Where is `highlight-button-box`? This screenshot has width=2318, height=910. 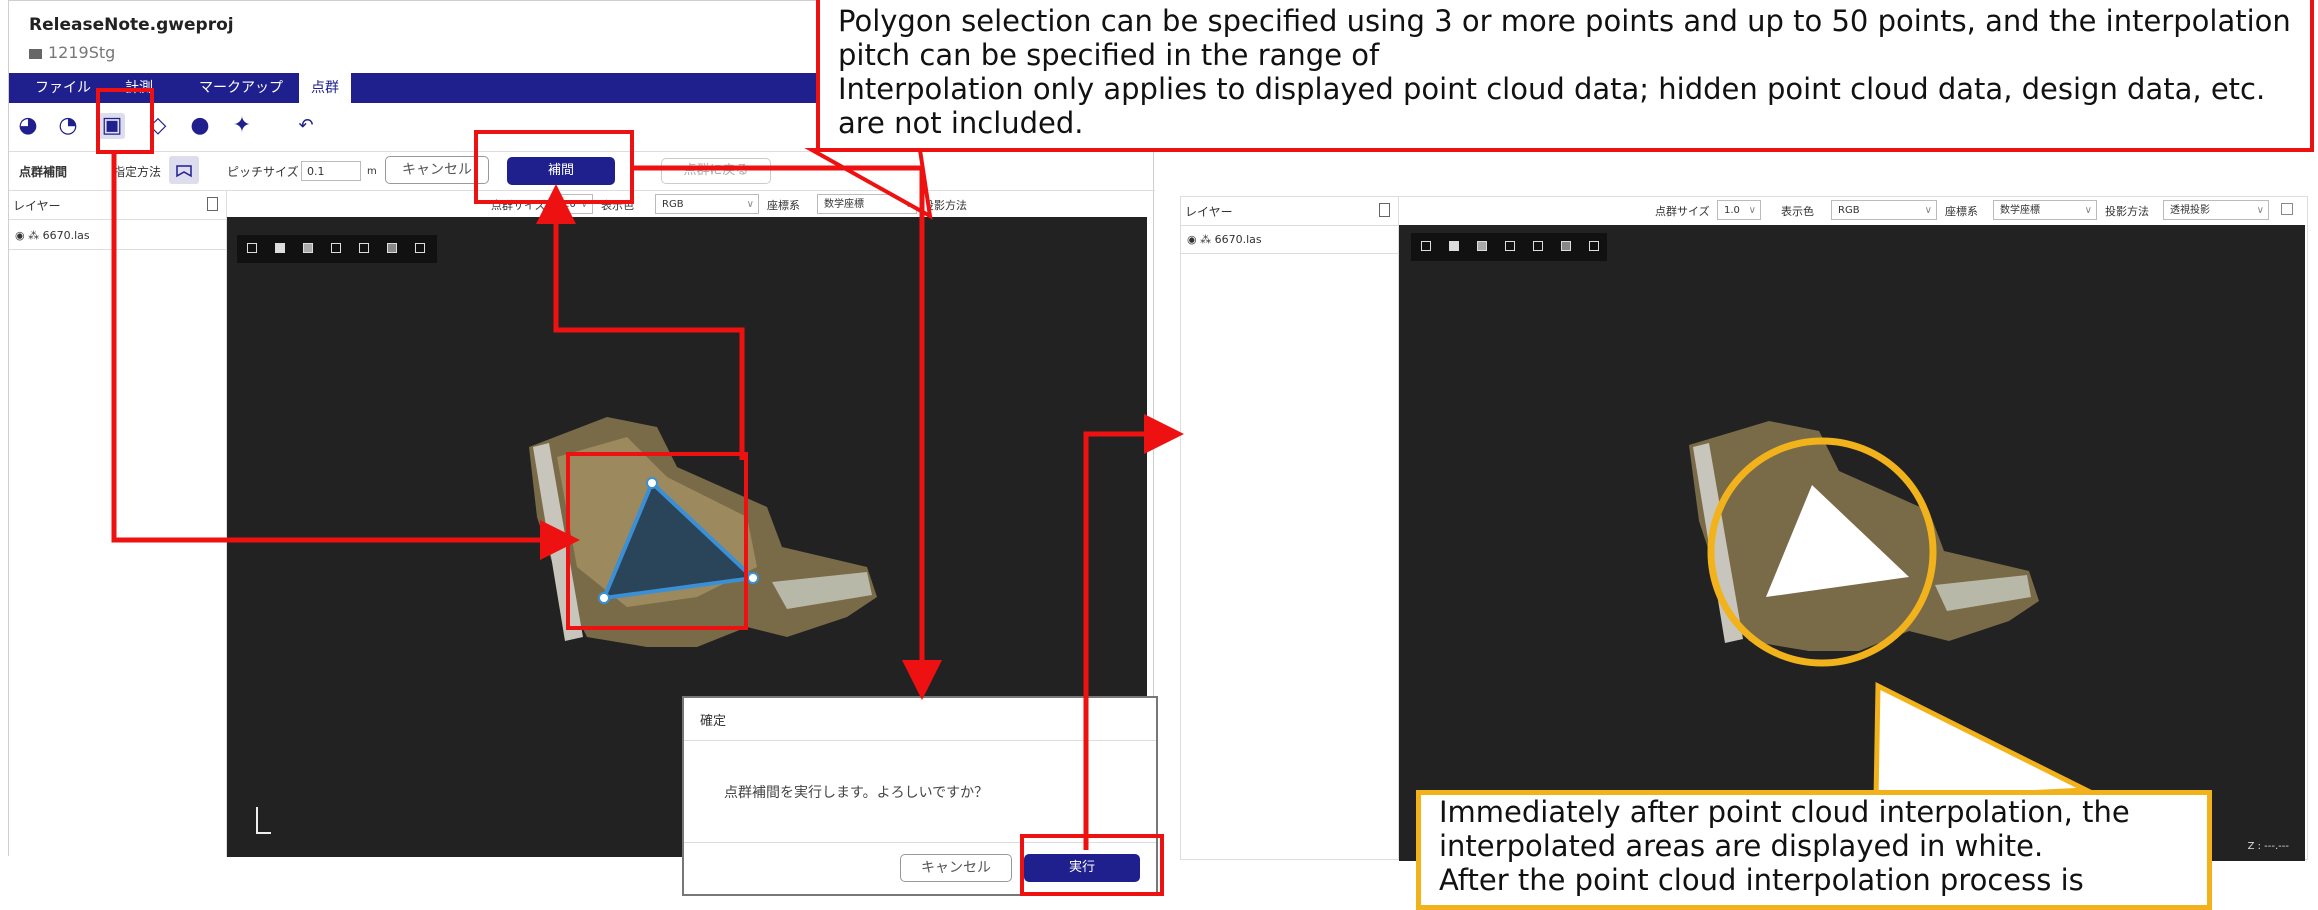
highlight-button-box is located at coordinates (554, 167).